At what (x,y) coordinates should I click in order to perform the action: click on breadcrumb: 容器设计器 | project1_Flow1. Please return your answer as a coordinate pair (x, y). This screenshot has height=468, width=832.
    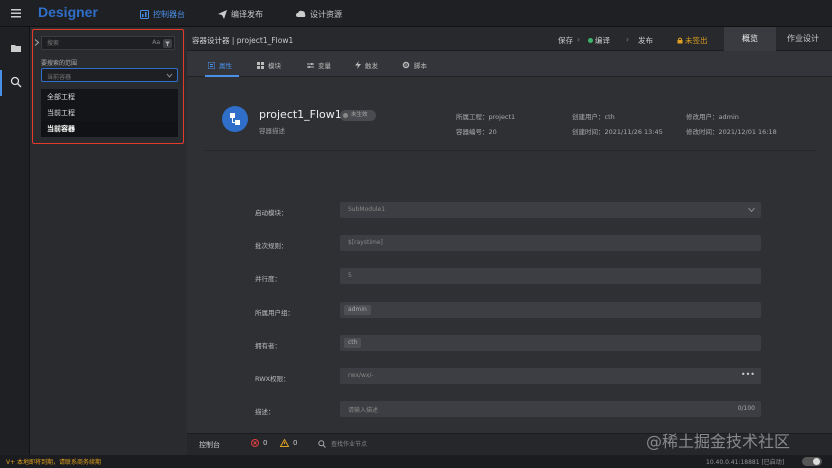
    Looking at the image, I should click on (243, 40).